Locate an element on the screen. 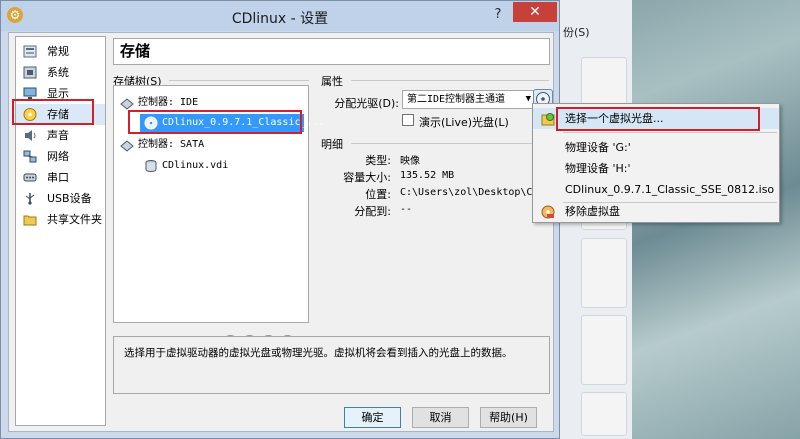 The image size is (800, 439). sidebar-item-label: 网络 is located at coordinates (58, 156).